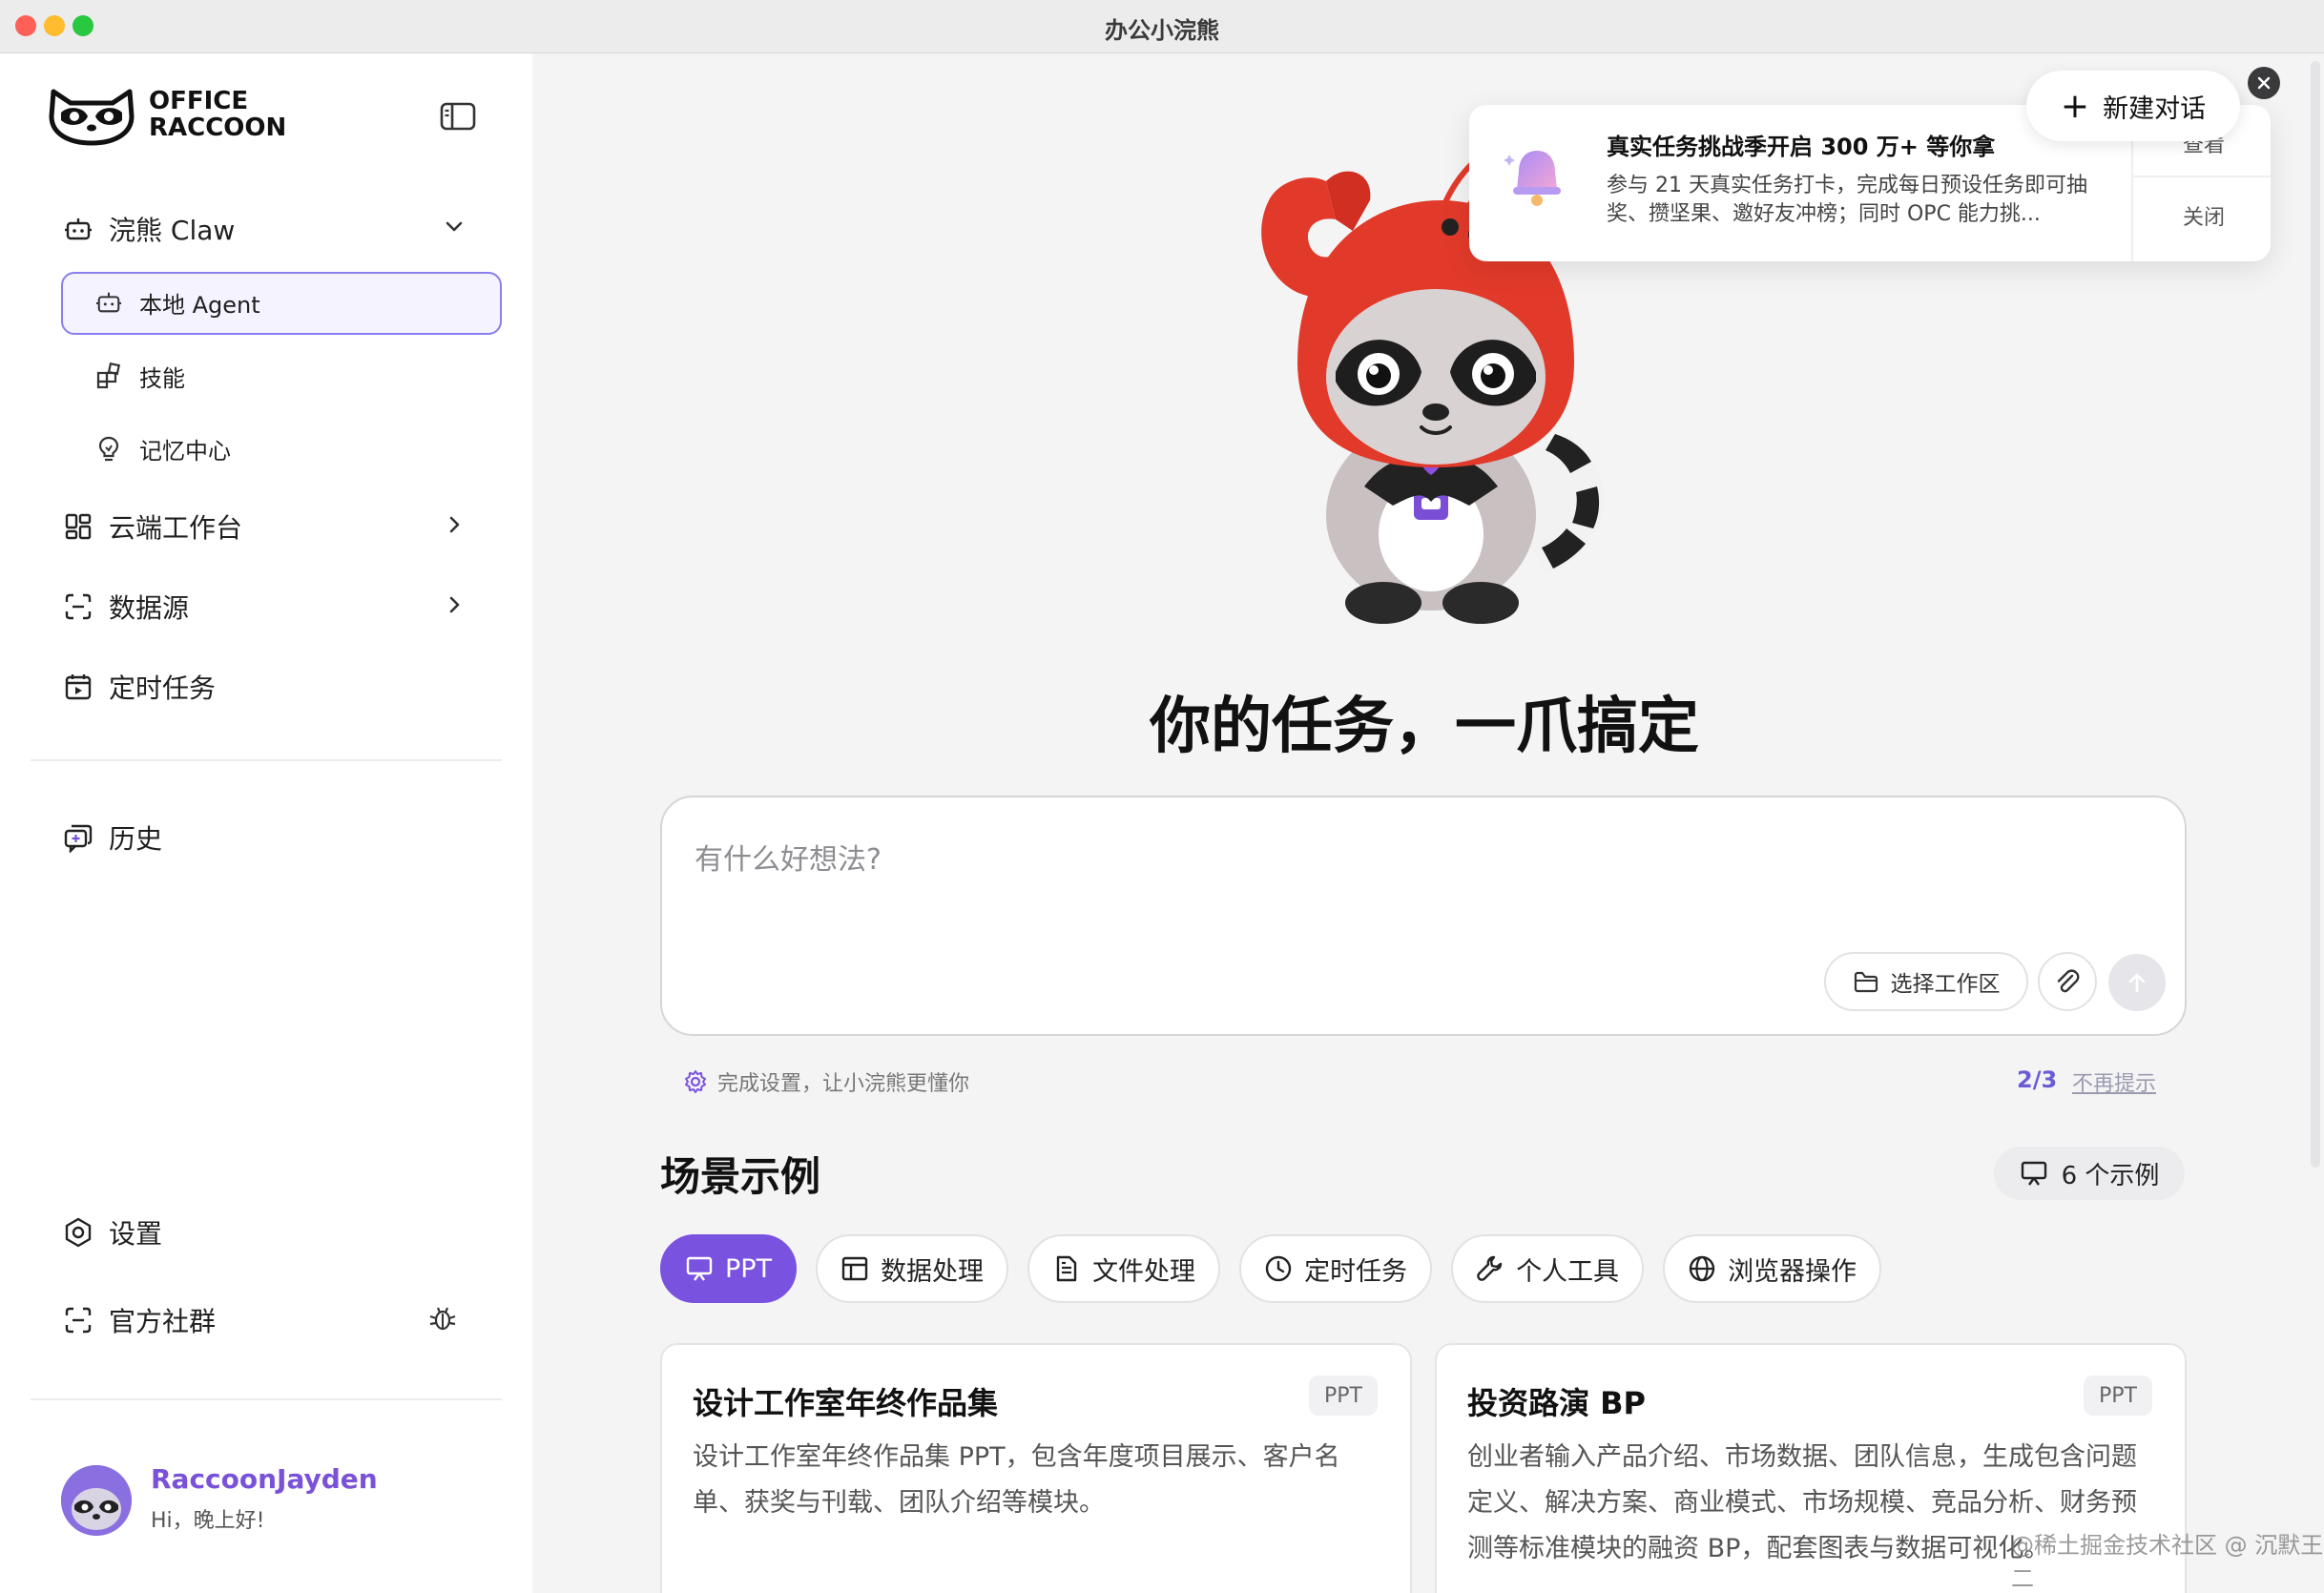 Image resolution: width=2324 pixels, height=1593 pixels. I want to click on sidebar-item-label: 官方社群, so click(163, 1321).